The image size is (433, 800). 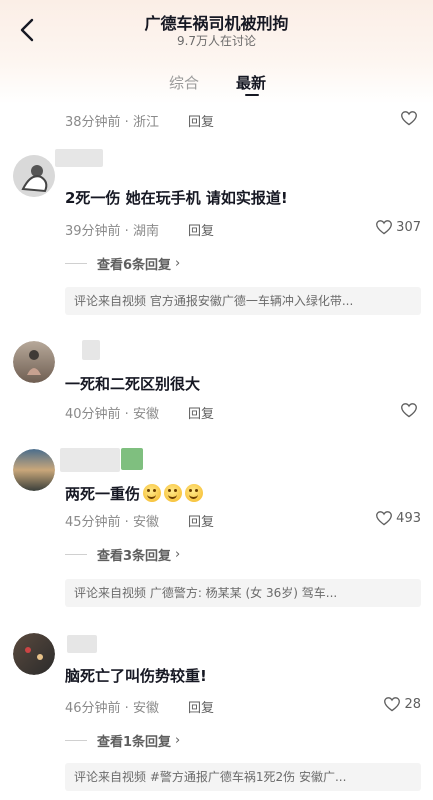 I want to click on comment-text: 一死和二死区别很大, so click(x=133, y=384).